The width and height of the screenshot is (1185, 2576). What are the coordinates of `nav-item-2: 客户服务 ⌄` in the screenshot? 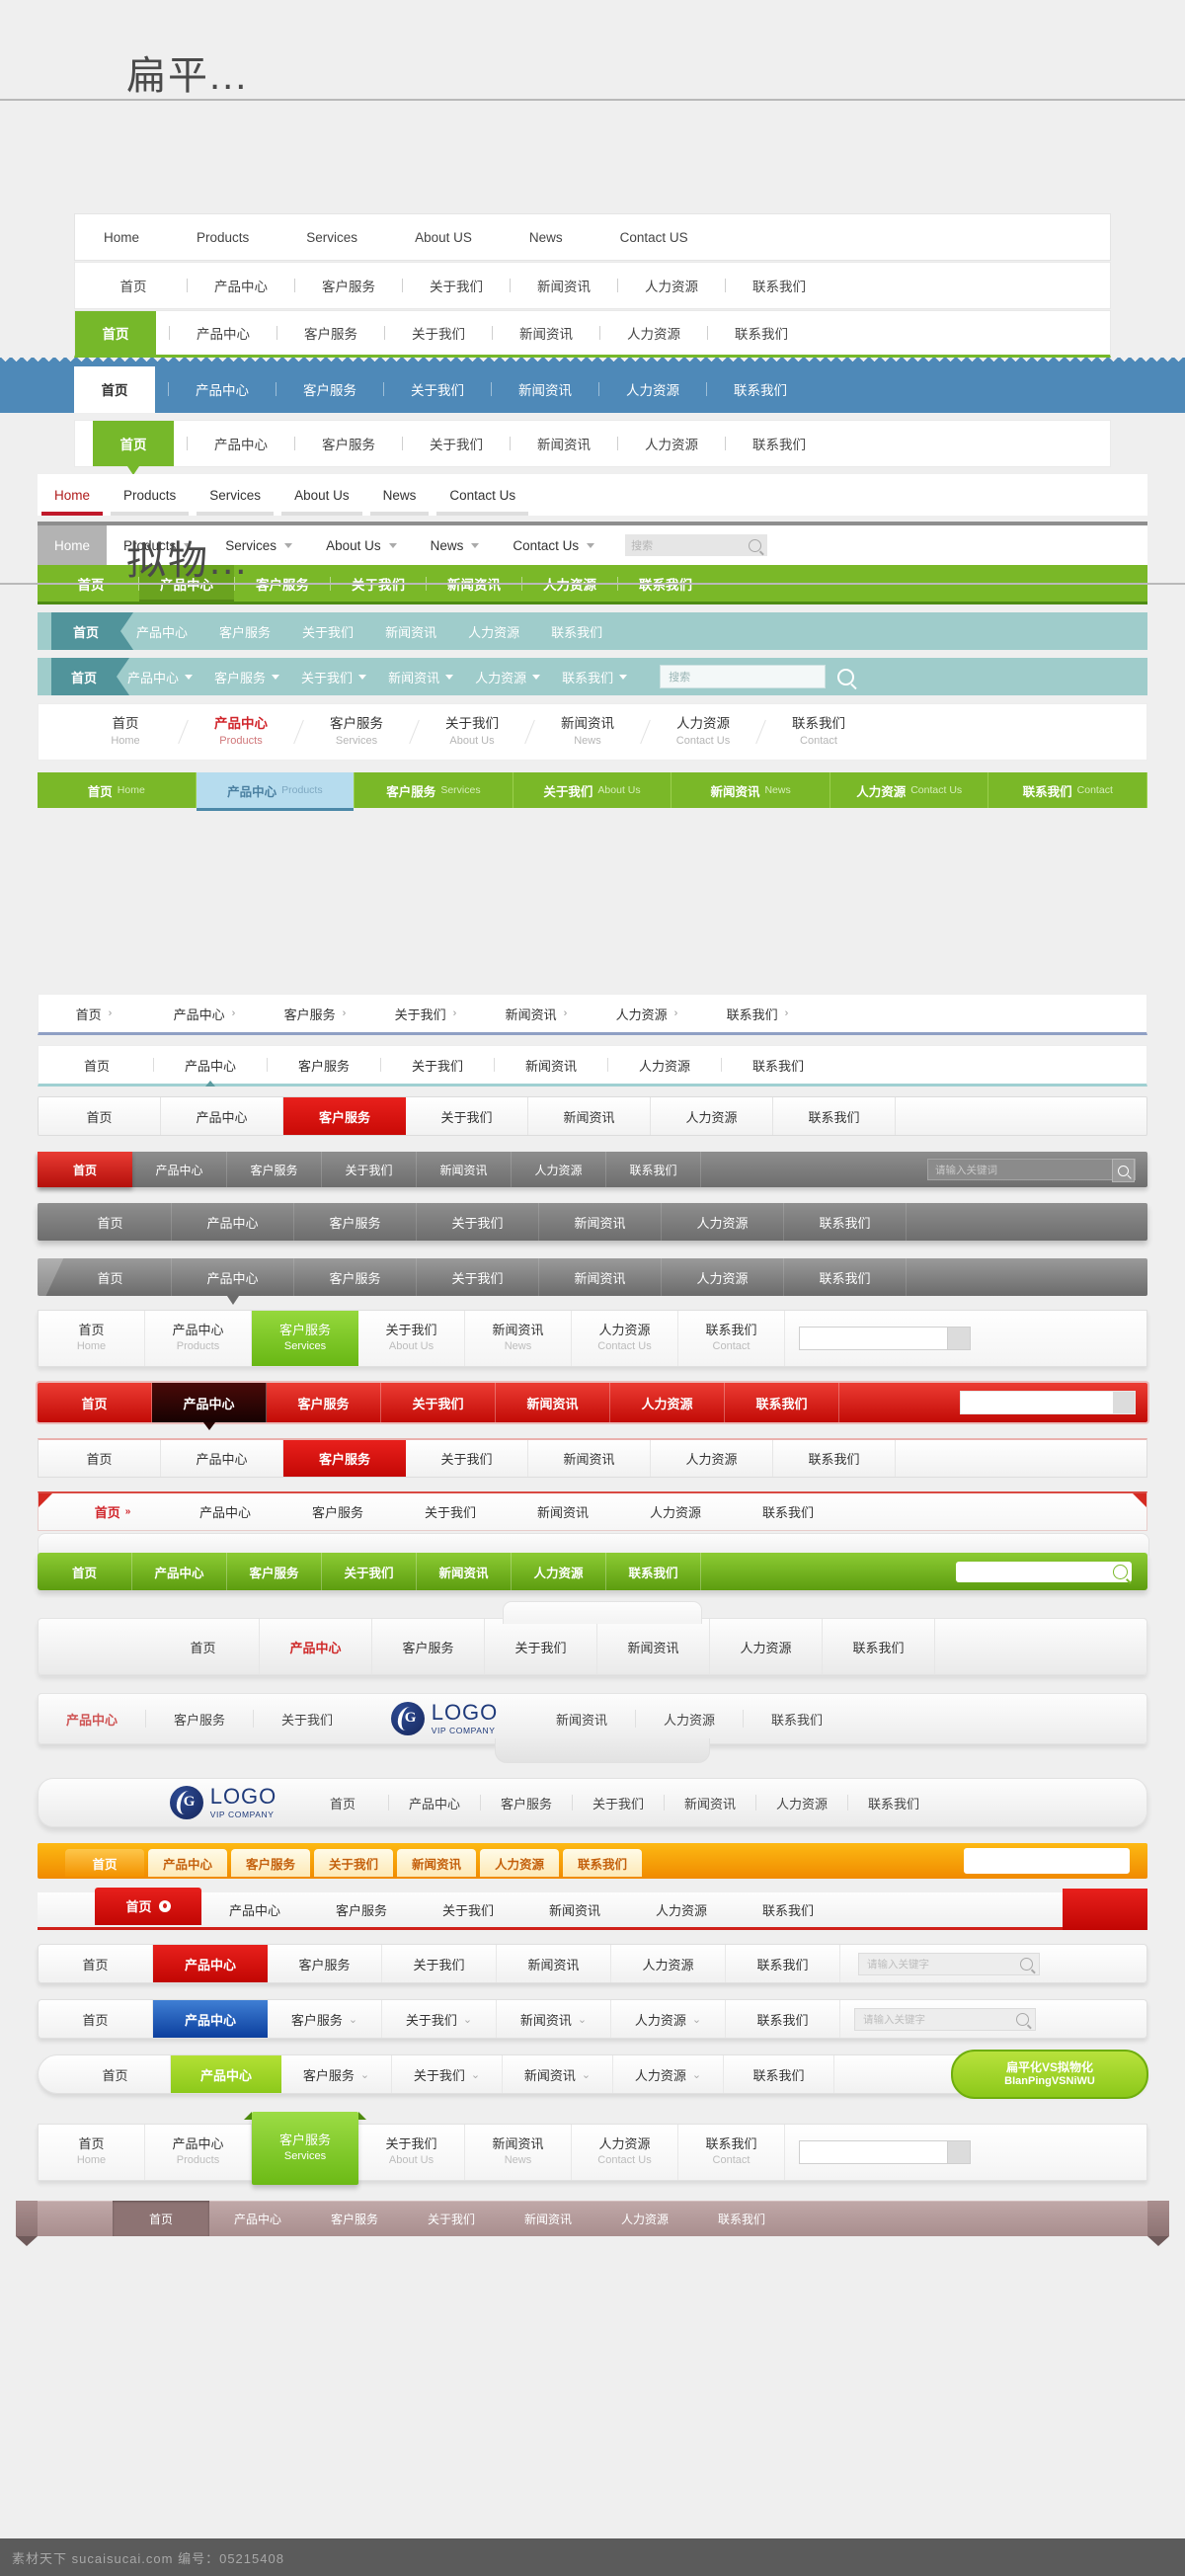 It's located at (337, 2074).